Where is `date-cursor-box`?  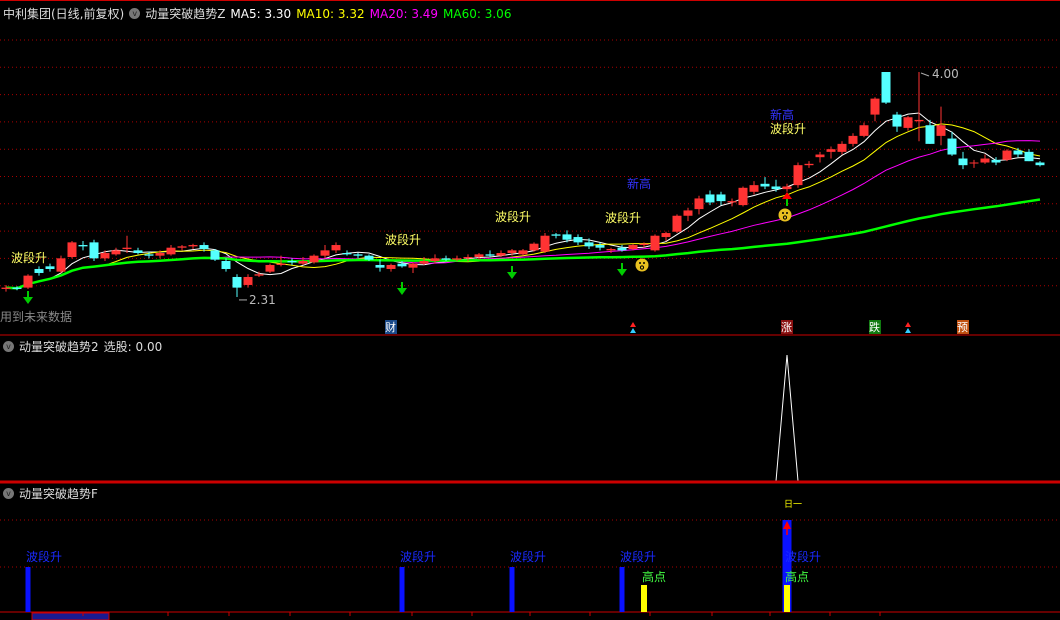 date-cursor-box is located at coordinates (70, 616).